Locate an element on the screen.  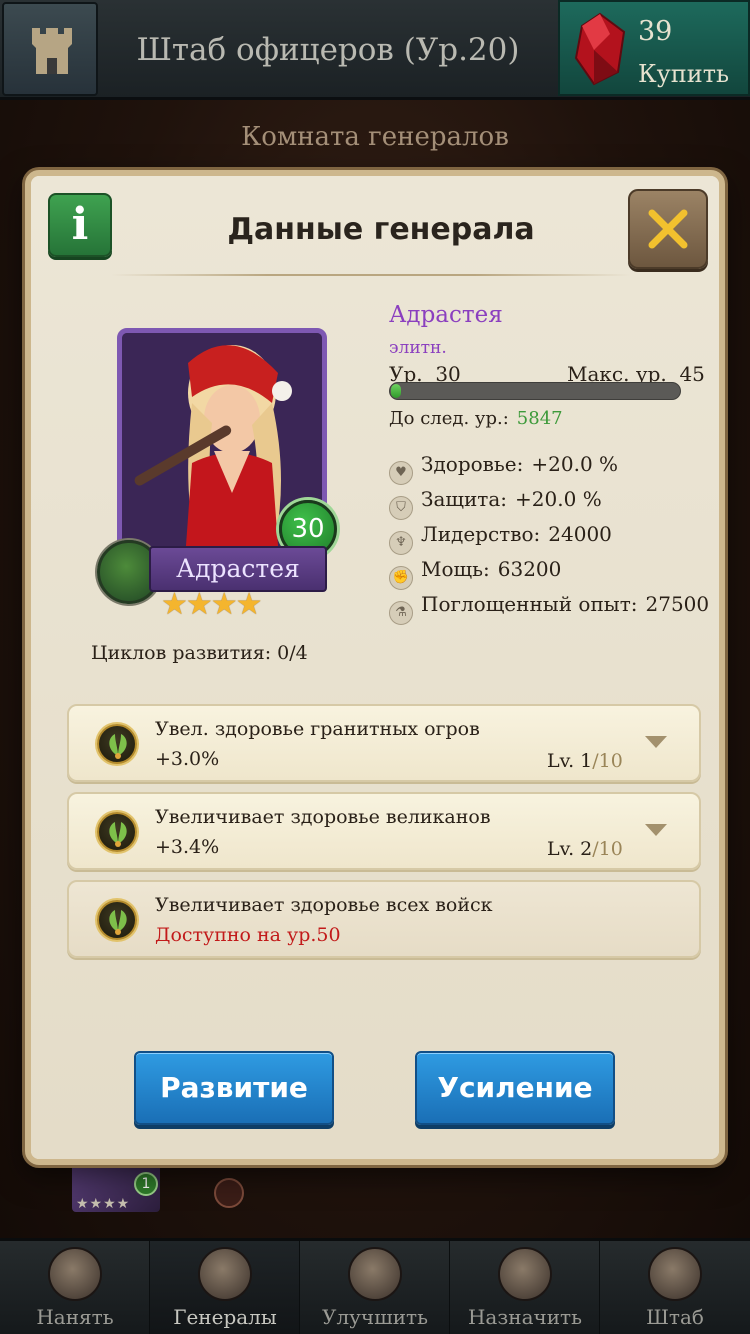
experience-fill is located at coordinates (396, 391).